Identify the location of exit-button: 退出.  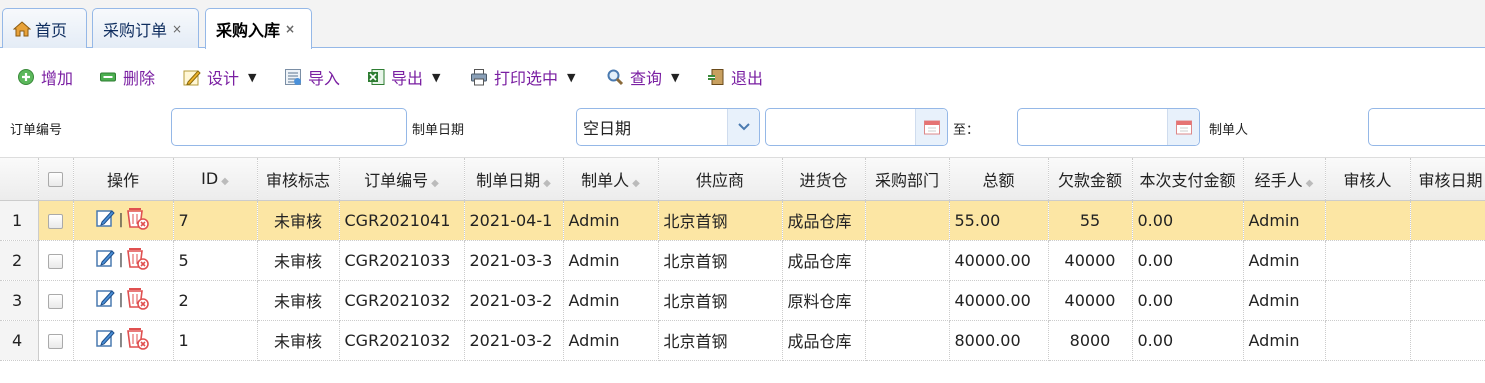
(735, 77).